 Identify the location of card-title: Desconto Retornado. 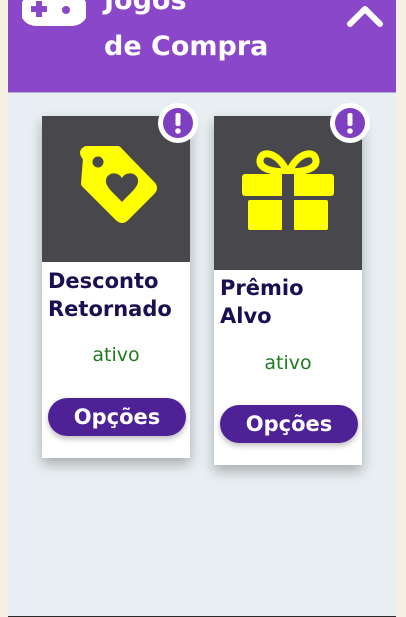
(110, 295).